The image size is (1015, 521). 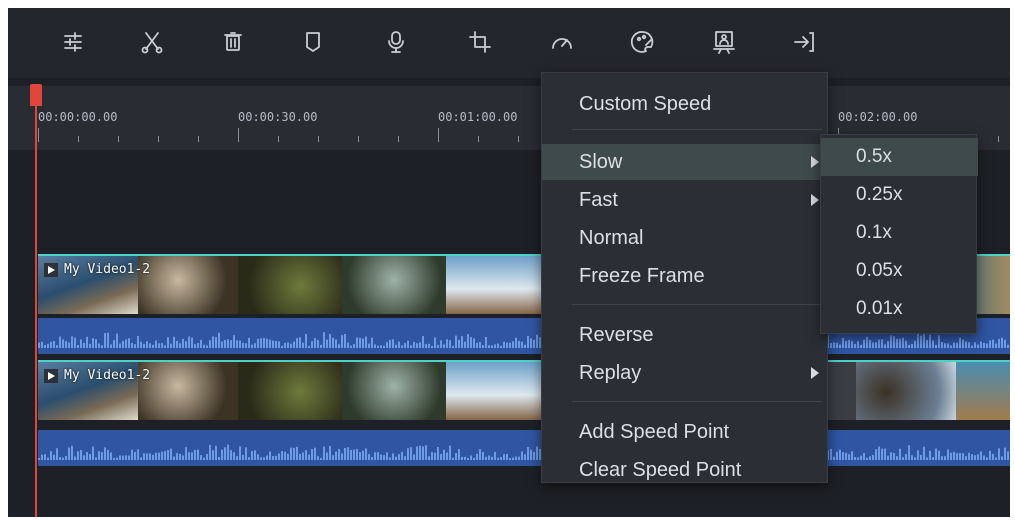 I want to click on menu-item-replay: Replay, so click(x=685, y=373).